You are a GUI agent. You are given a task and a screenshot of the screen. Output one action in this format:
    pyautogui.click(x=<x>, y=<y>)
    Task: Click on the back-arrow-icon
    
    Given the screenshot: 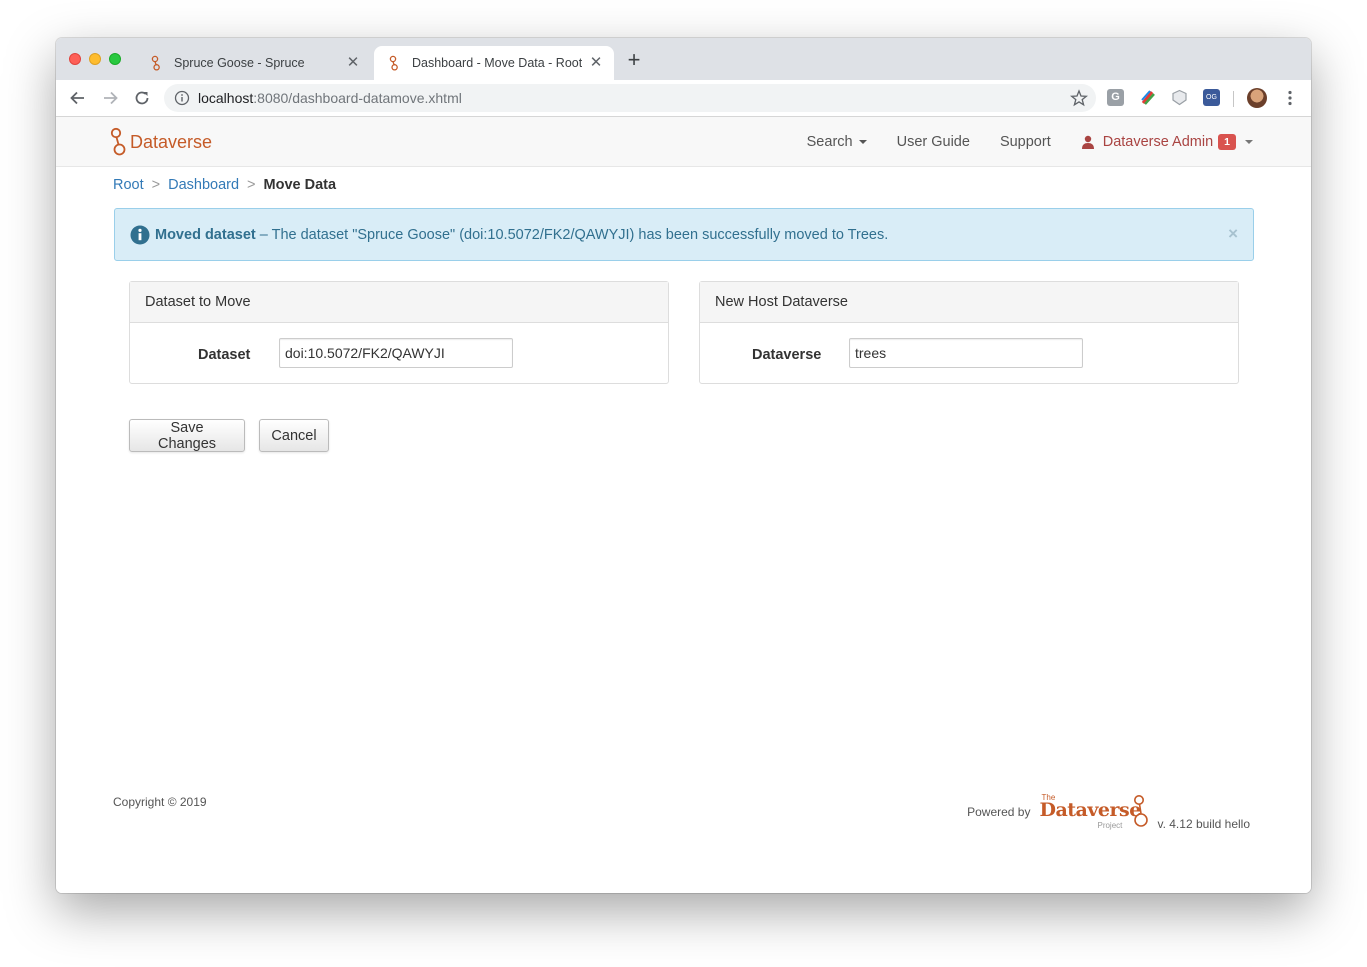 What is the action you would take?
    pyautogui.click(x=78, y=98)
    